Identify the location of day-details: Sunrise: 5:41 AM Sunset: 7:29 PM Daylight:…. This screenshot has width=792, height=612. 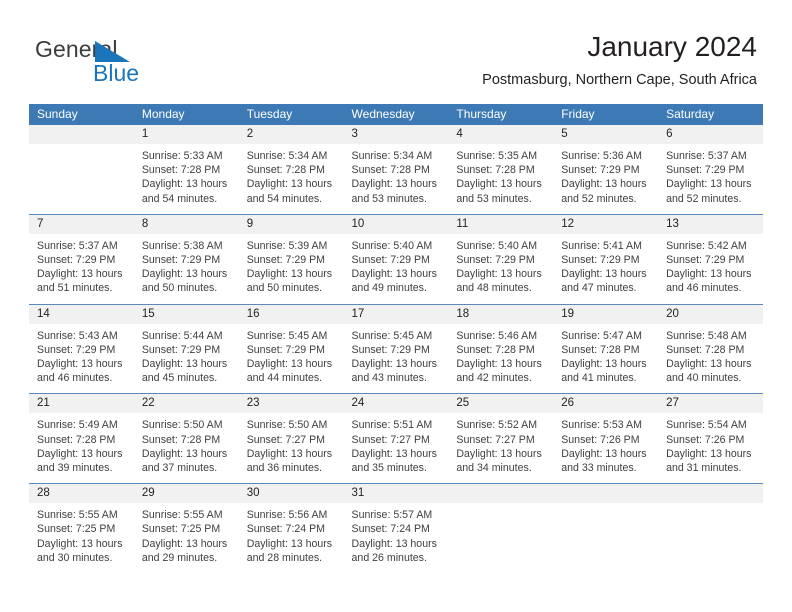
(605, 269).